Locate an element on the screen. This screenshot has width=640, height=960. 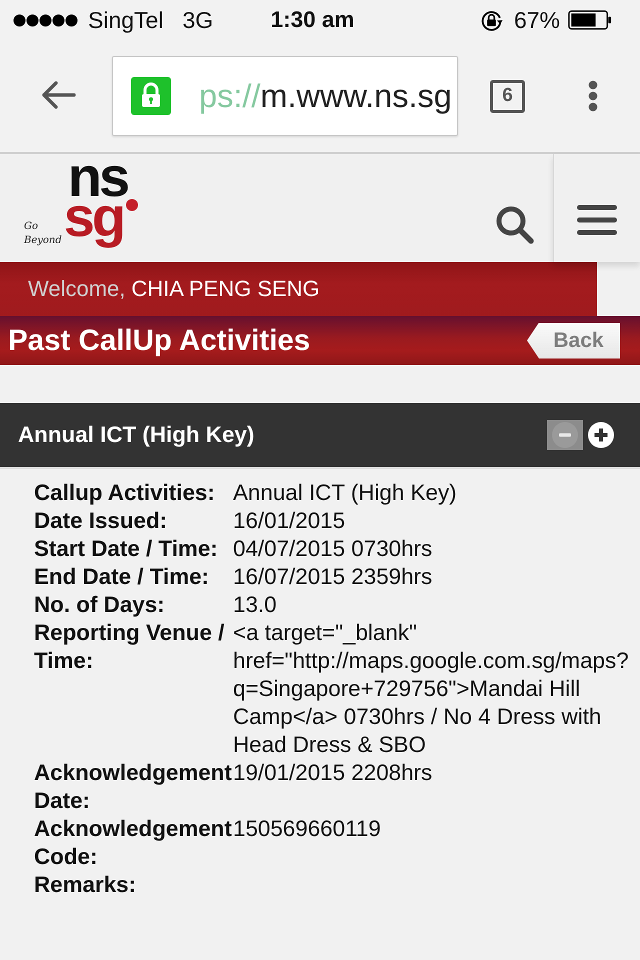
field-value: <a target="_blank" href="http://maps.google.com.sg/maps?q=Singapore+729756">Mandai Hill Camp</a> 0730hrs / No 4 Dress with Head Dress & SBO is located at coordinates (431, 689).